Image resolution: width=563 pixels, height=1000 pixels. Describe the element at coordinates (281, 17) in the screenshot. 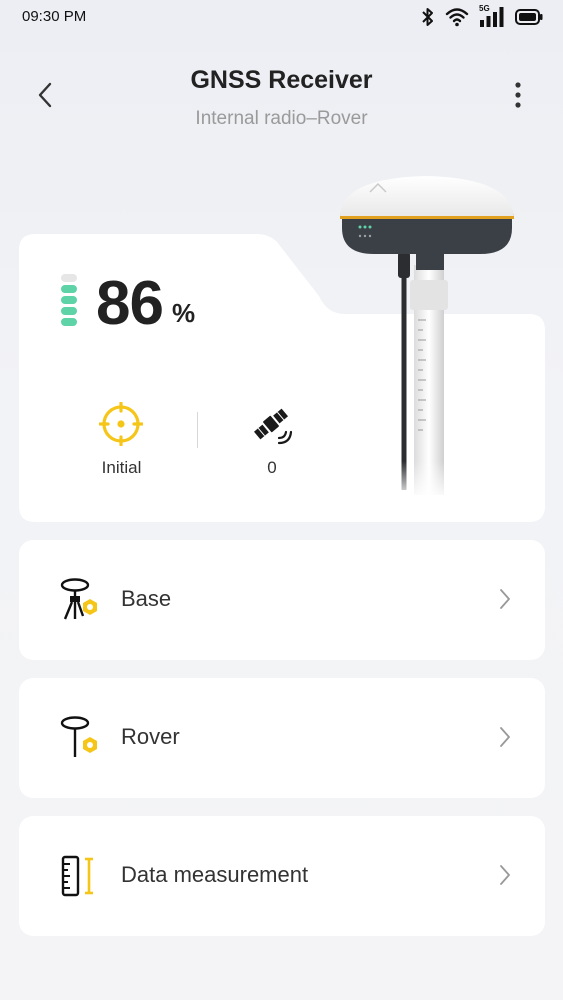

I see `status-bar: 09:30 PM 5G` at that location.